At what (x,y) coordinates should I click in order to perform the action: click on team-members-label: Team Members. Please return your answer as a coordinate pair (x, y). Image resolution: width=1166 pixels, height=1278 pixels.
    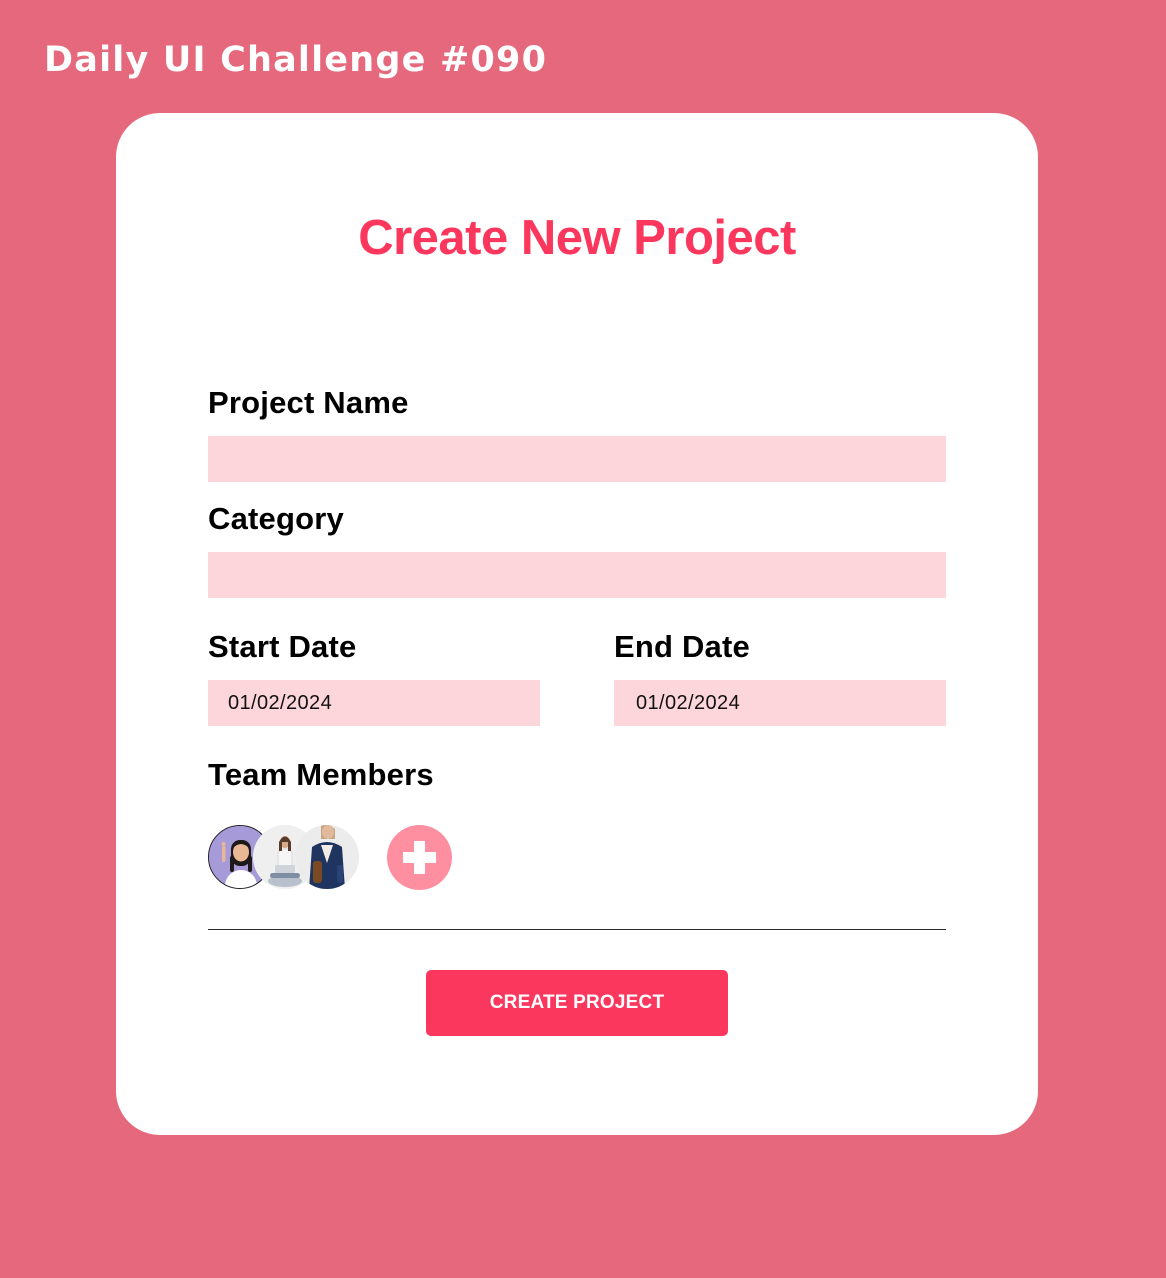
    Looking at the image, I should click on (321, 774).